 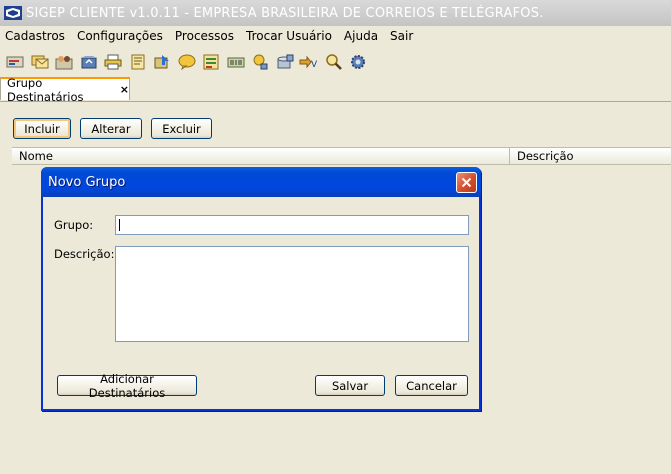 What do you see at coordinates (120, 36) in the screenshot?
I see `menu-configuracoes: Configurações` at bounding box center [120, 36].